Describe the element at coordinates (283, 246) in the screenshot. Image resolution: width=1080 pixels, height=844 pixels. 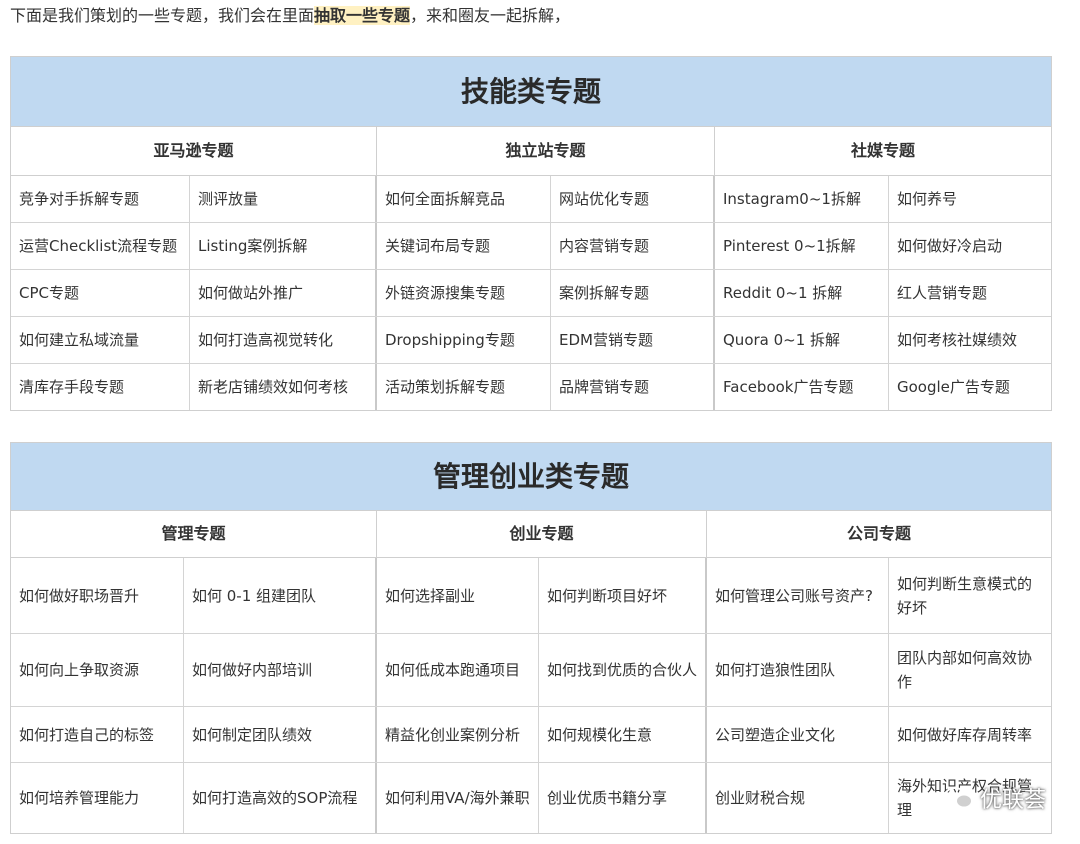
I see `topic-cell: Listing案例拆解` at that location.